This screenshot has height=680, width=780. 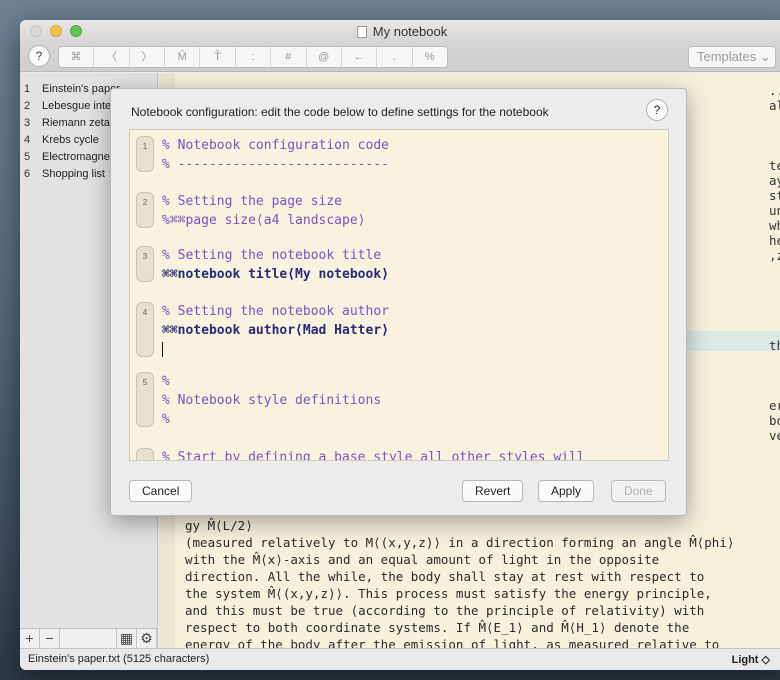 I want to click on help-button: ?, so click(x=39, y=56).